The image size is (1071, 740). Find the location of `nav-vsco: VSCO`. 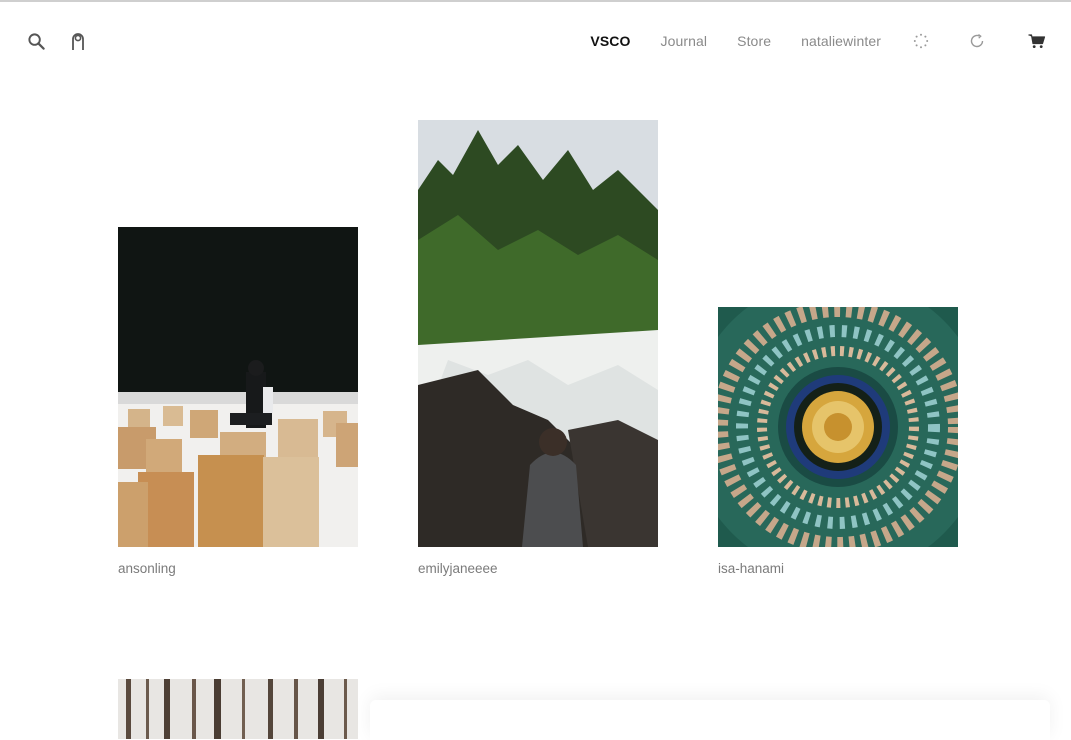

nav-vsco: VSCO is located at coordinates (610, 41).